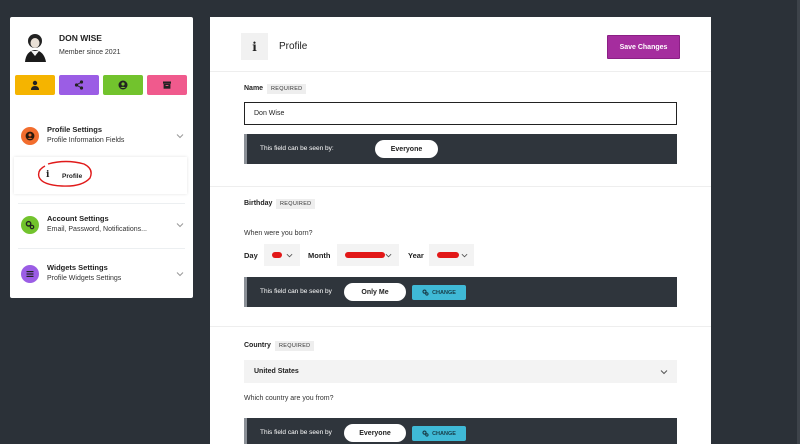  What do you see at coordinates (319, 255) in the screenshot?
I see `month-label: Month` at bounding box center [319, 255].